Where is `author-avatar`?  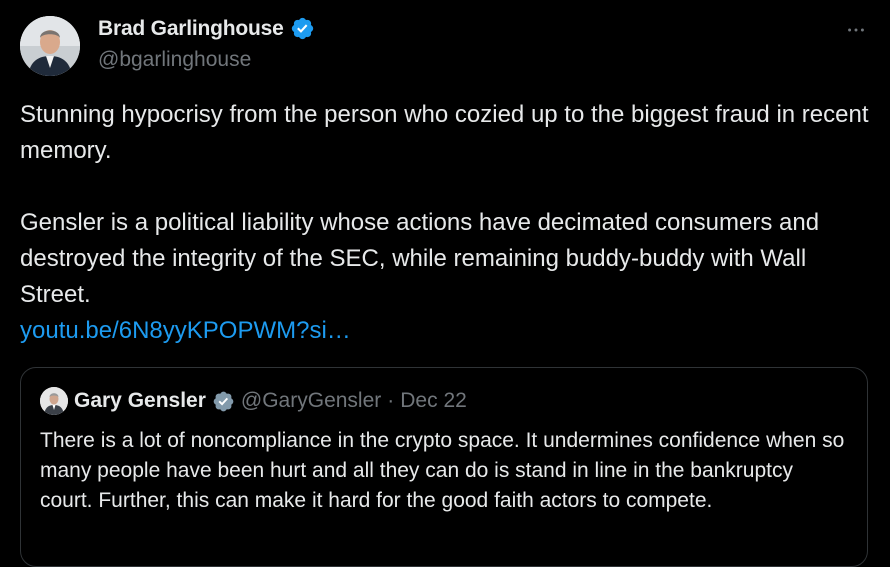
author-avatar is located at coordinates (50, 46).